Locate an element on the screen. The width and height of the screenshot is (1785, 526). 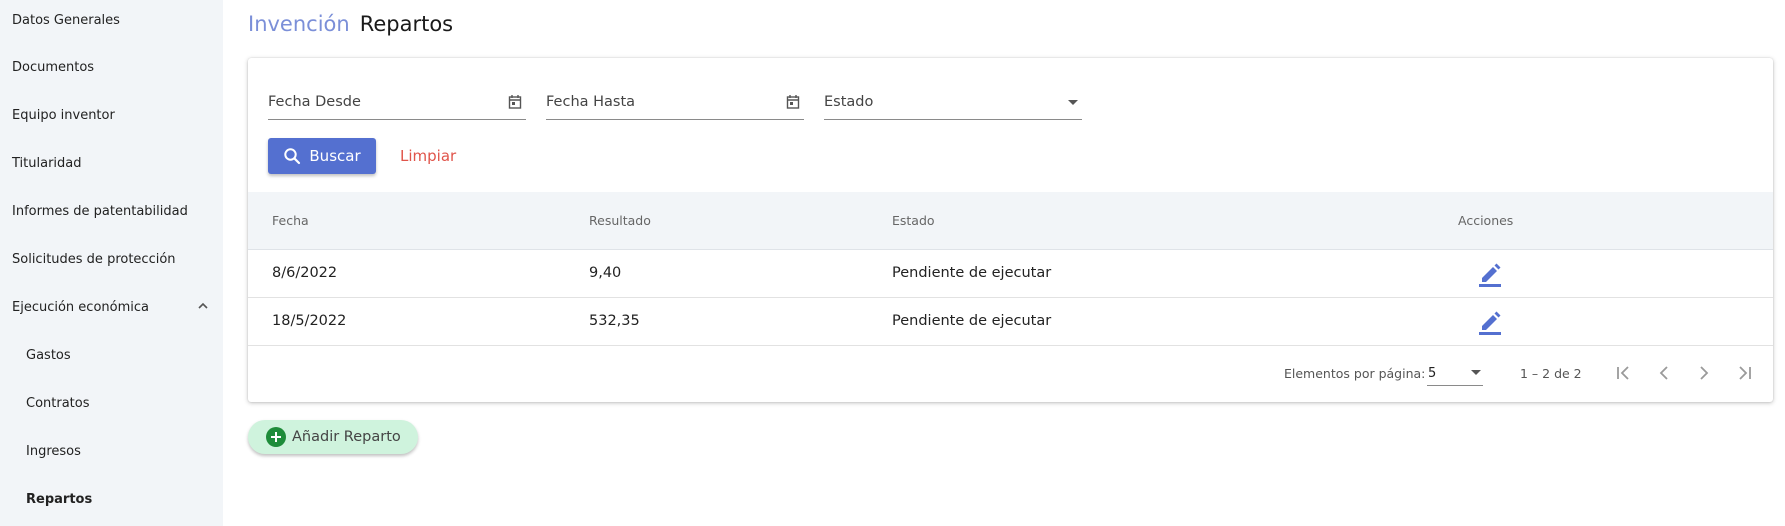
chevron-up-icon is located at coordinates (203, 306).